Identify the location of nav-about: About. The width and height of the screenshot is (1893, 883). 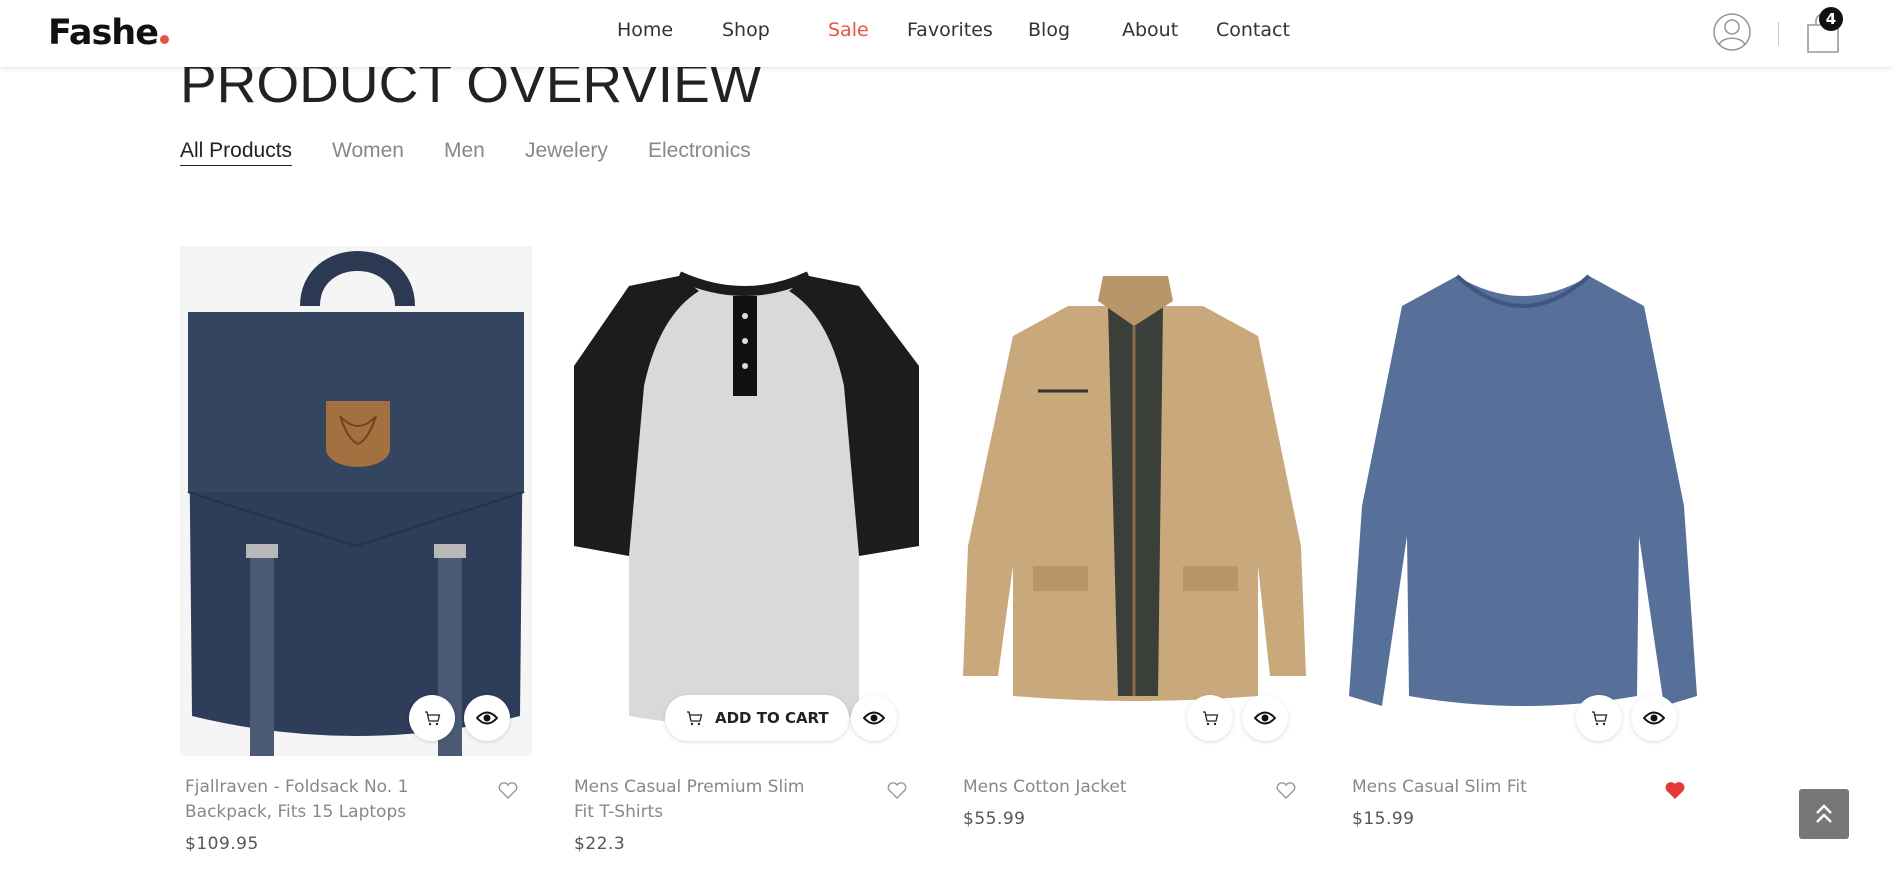
(1150, 30).